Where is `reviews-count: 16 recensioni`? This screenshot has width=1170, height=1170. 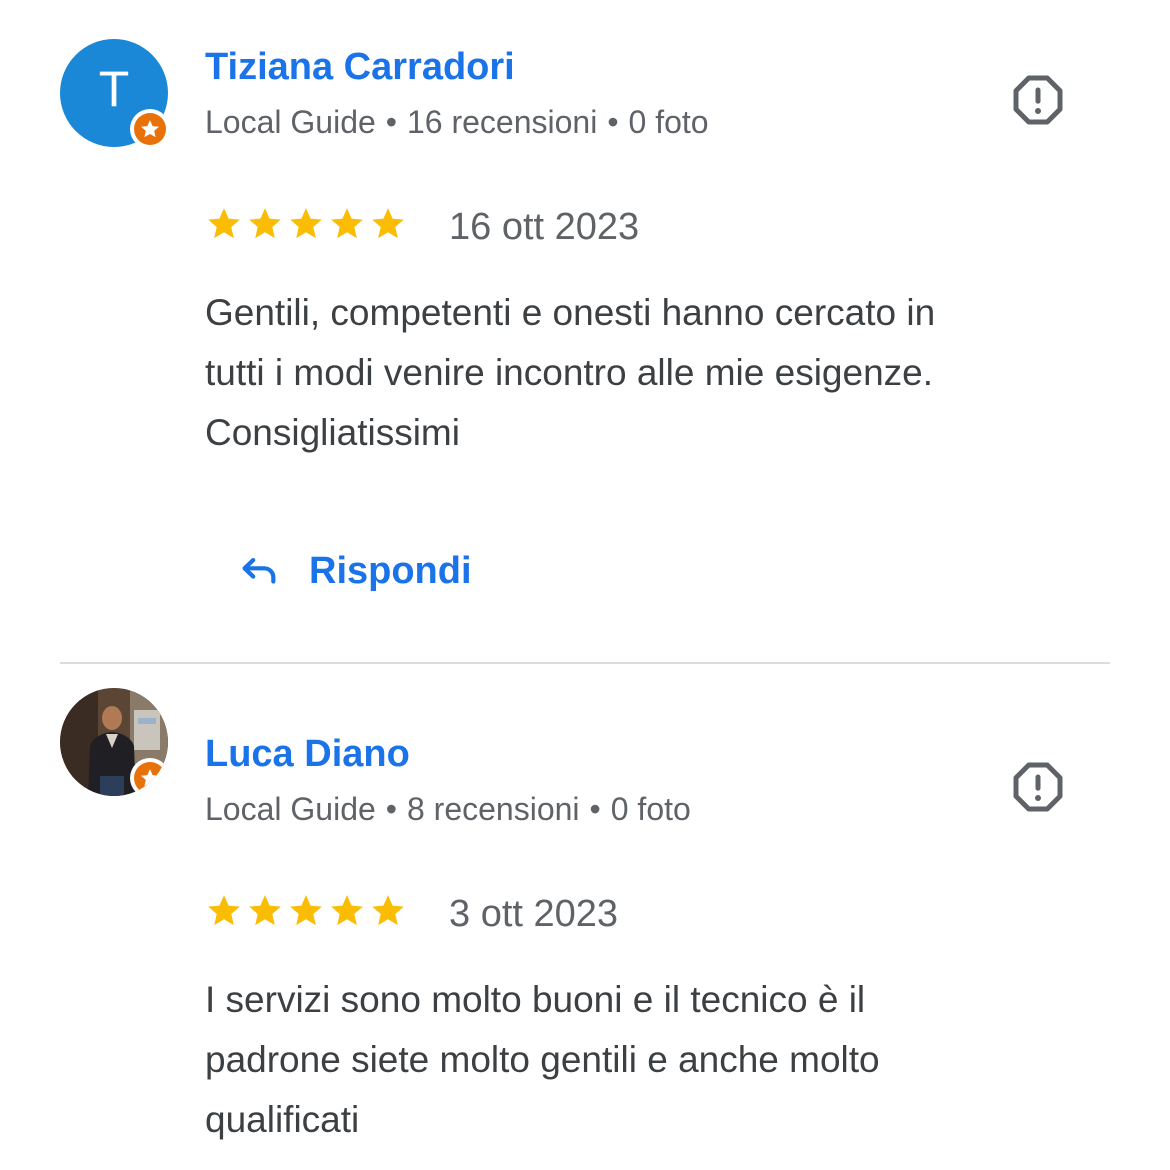 reviews-count: 16 recensioni is located at coordinates (502, 122).